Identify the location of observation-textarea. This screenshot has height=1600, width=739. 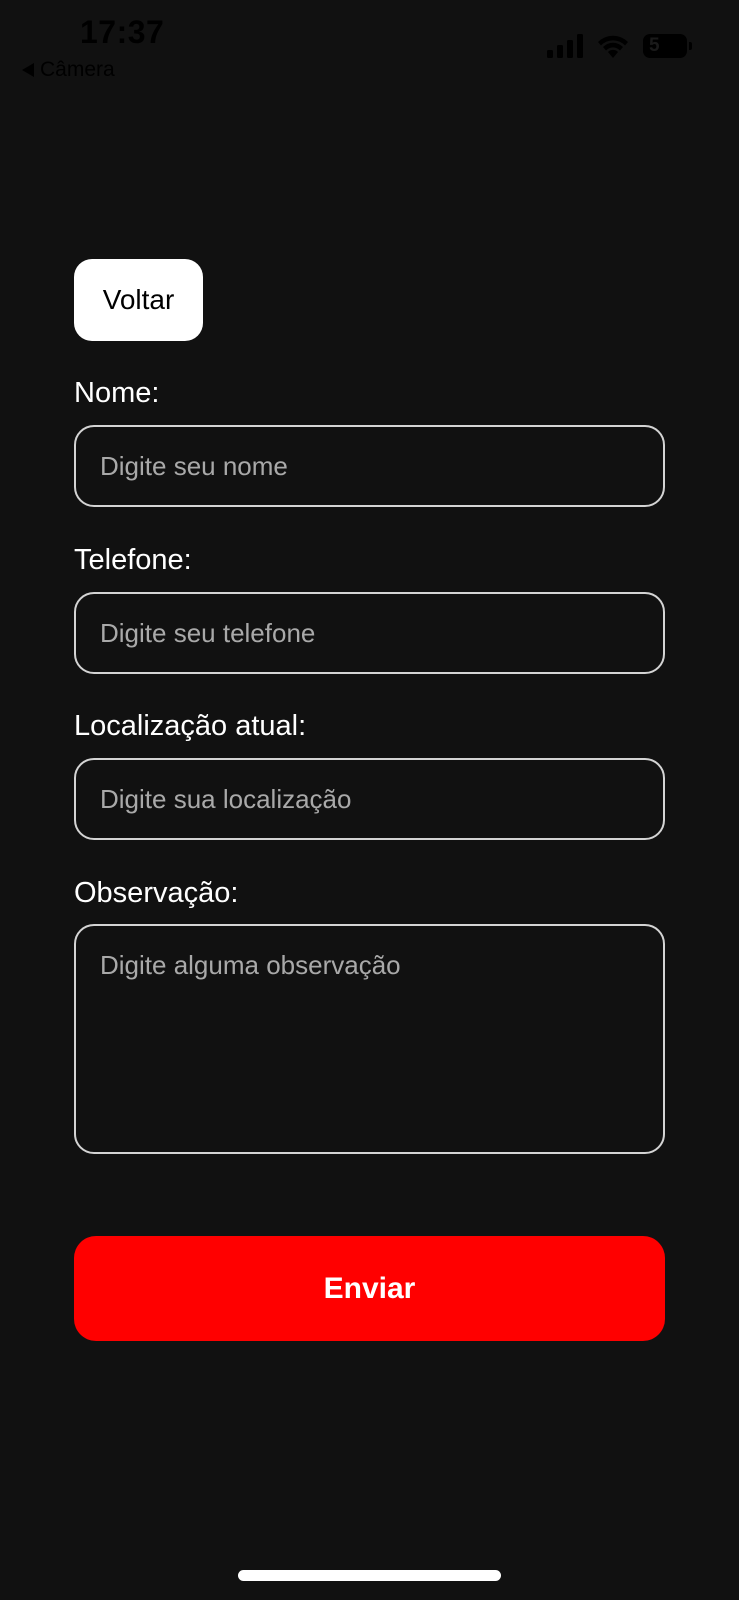
(369, 1039).